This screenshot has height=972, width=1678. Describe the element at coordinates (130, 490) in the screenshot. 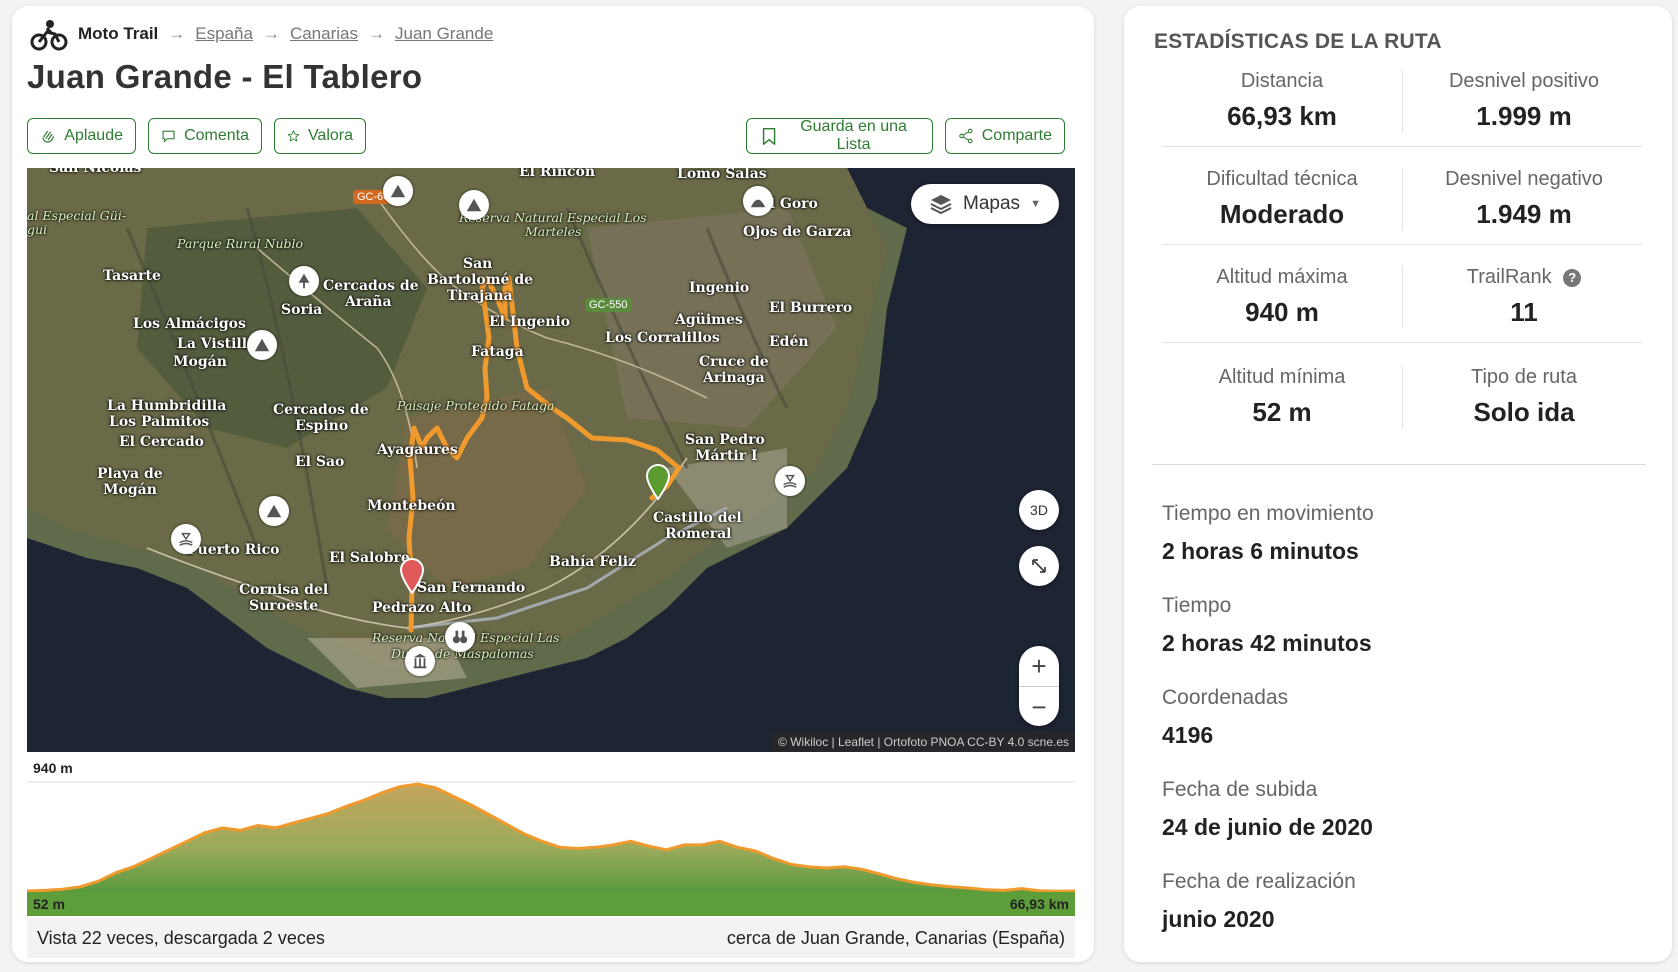

I see `place-label: Mogán` at that location.